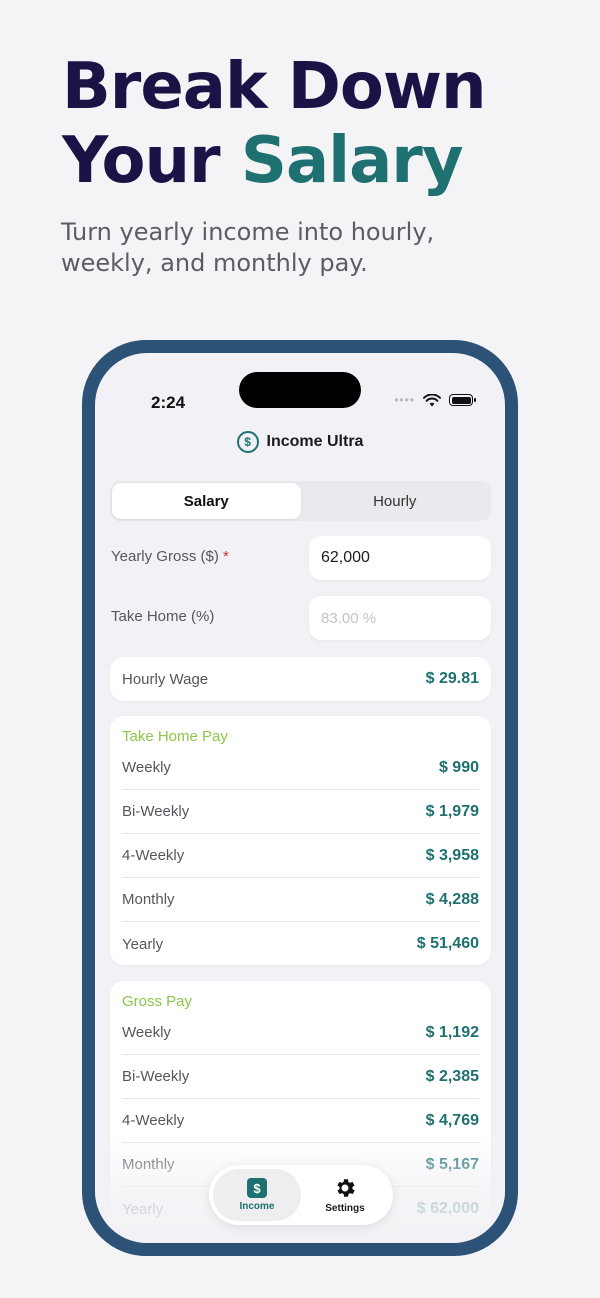 The image size is (600, 1298). Describe the element at coordinates (400, 558) in the screenshot. I see `yearly-gross-input: 62,000` at that location.